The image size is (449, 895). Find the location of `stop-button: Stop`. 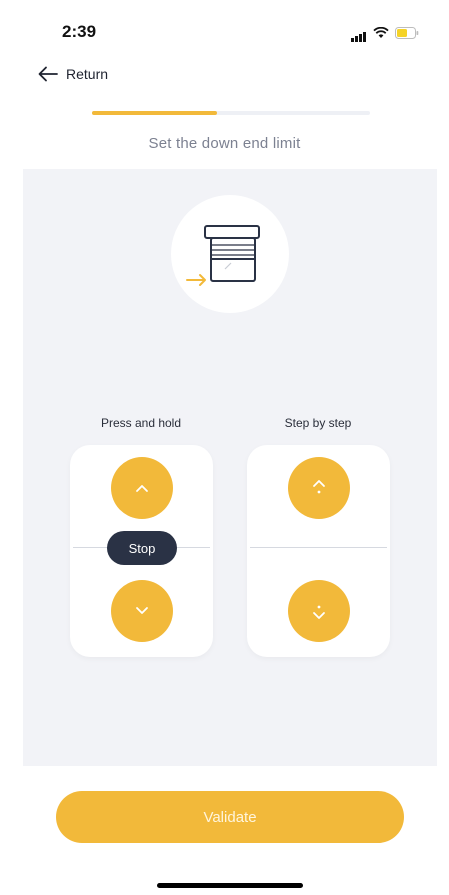

stop-button: Stop is located at coordinates (142, 548).